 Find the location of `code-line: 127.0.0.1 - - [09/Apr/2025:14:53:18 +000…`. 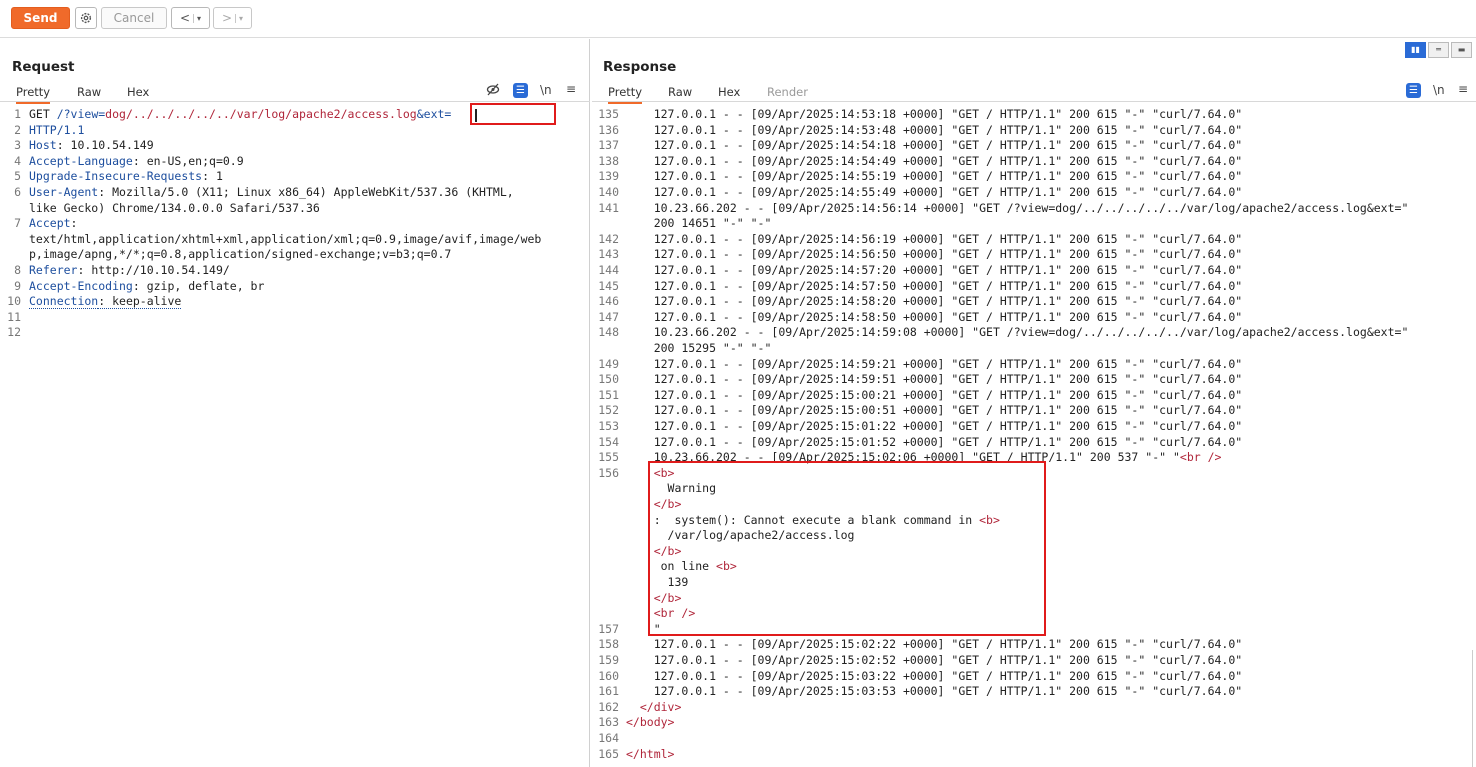

code-line: 127.0.0.1 - - [09/Apr/2025:14:53:18 +000… is located at coordinates (934, 115).